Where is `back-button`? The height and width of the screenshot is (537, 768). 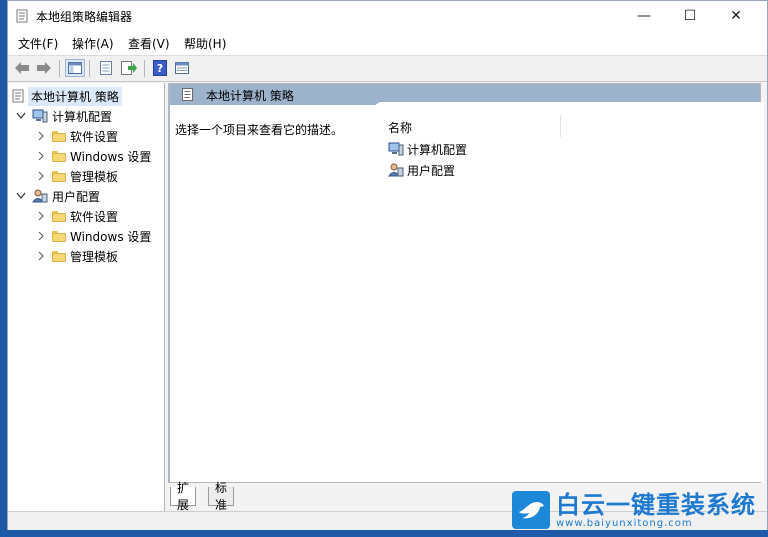
back-button is located at coordinates (22, 68).